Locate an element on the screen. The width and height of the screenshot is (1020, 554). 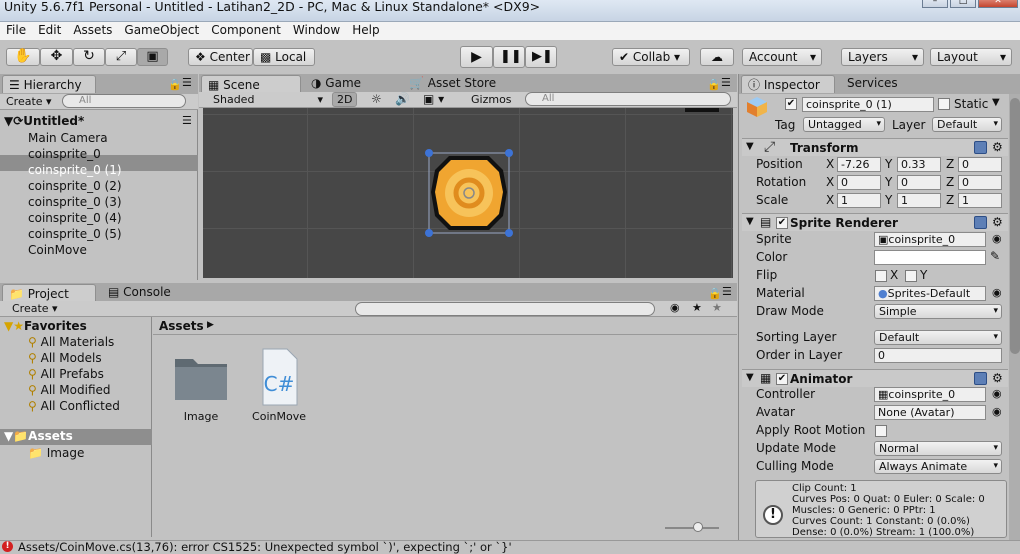
flip-x-checkbox is located at coordinates (881, 276).